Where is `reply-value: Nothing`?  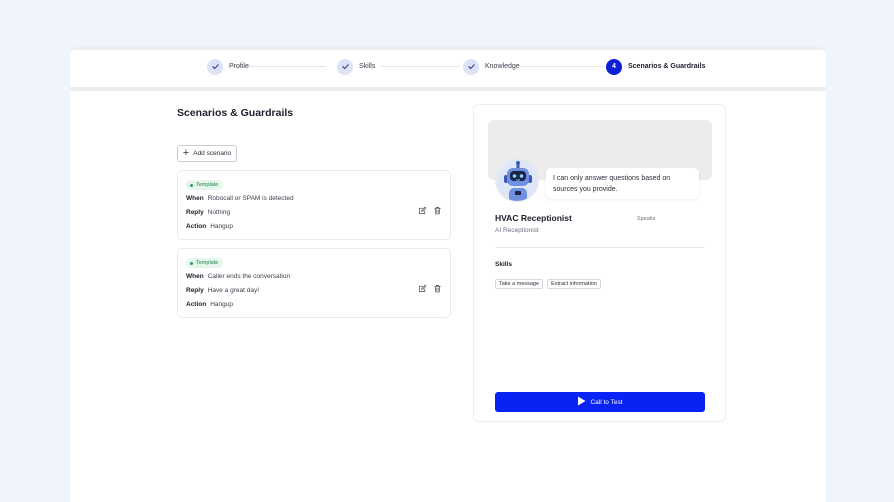 reply-value: Nothing is located at coordinates (219, 212).